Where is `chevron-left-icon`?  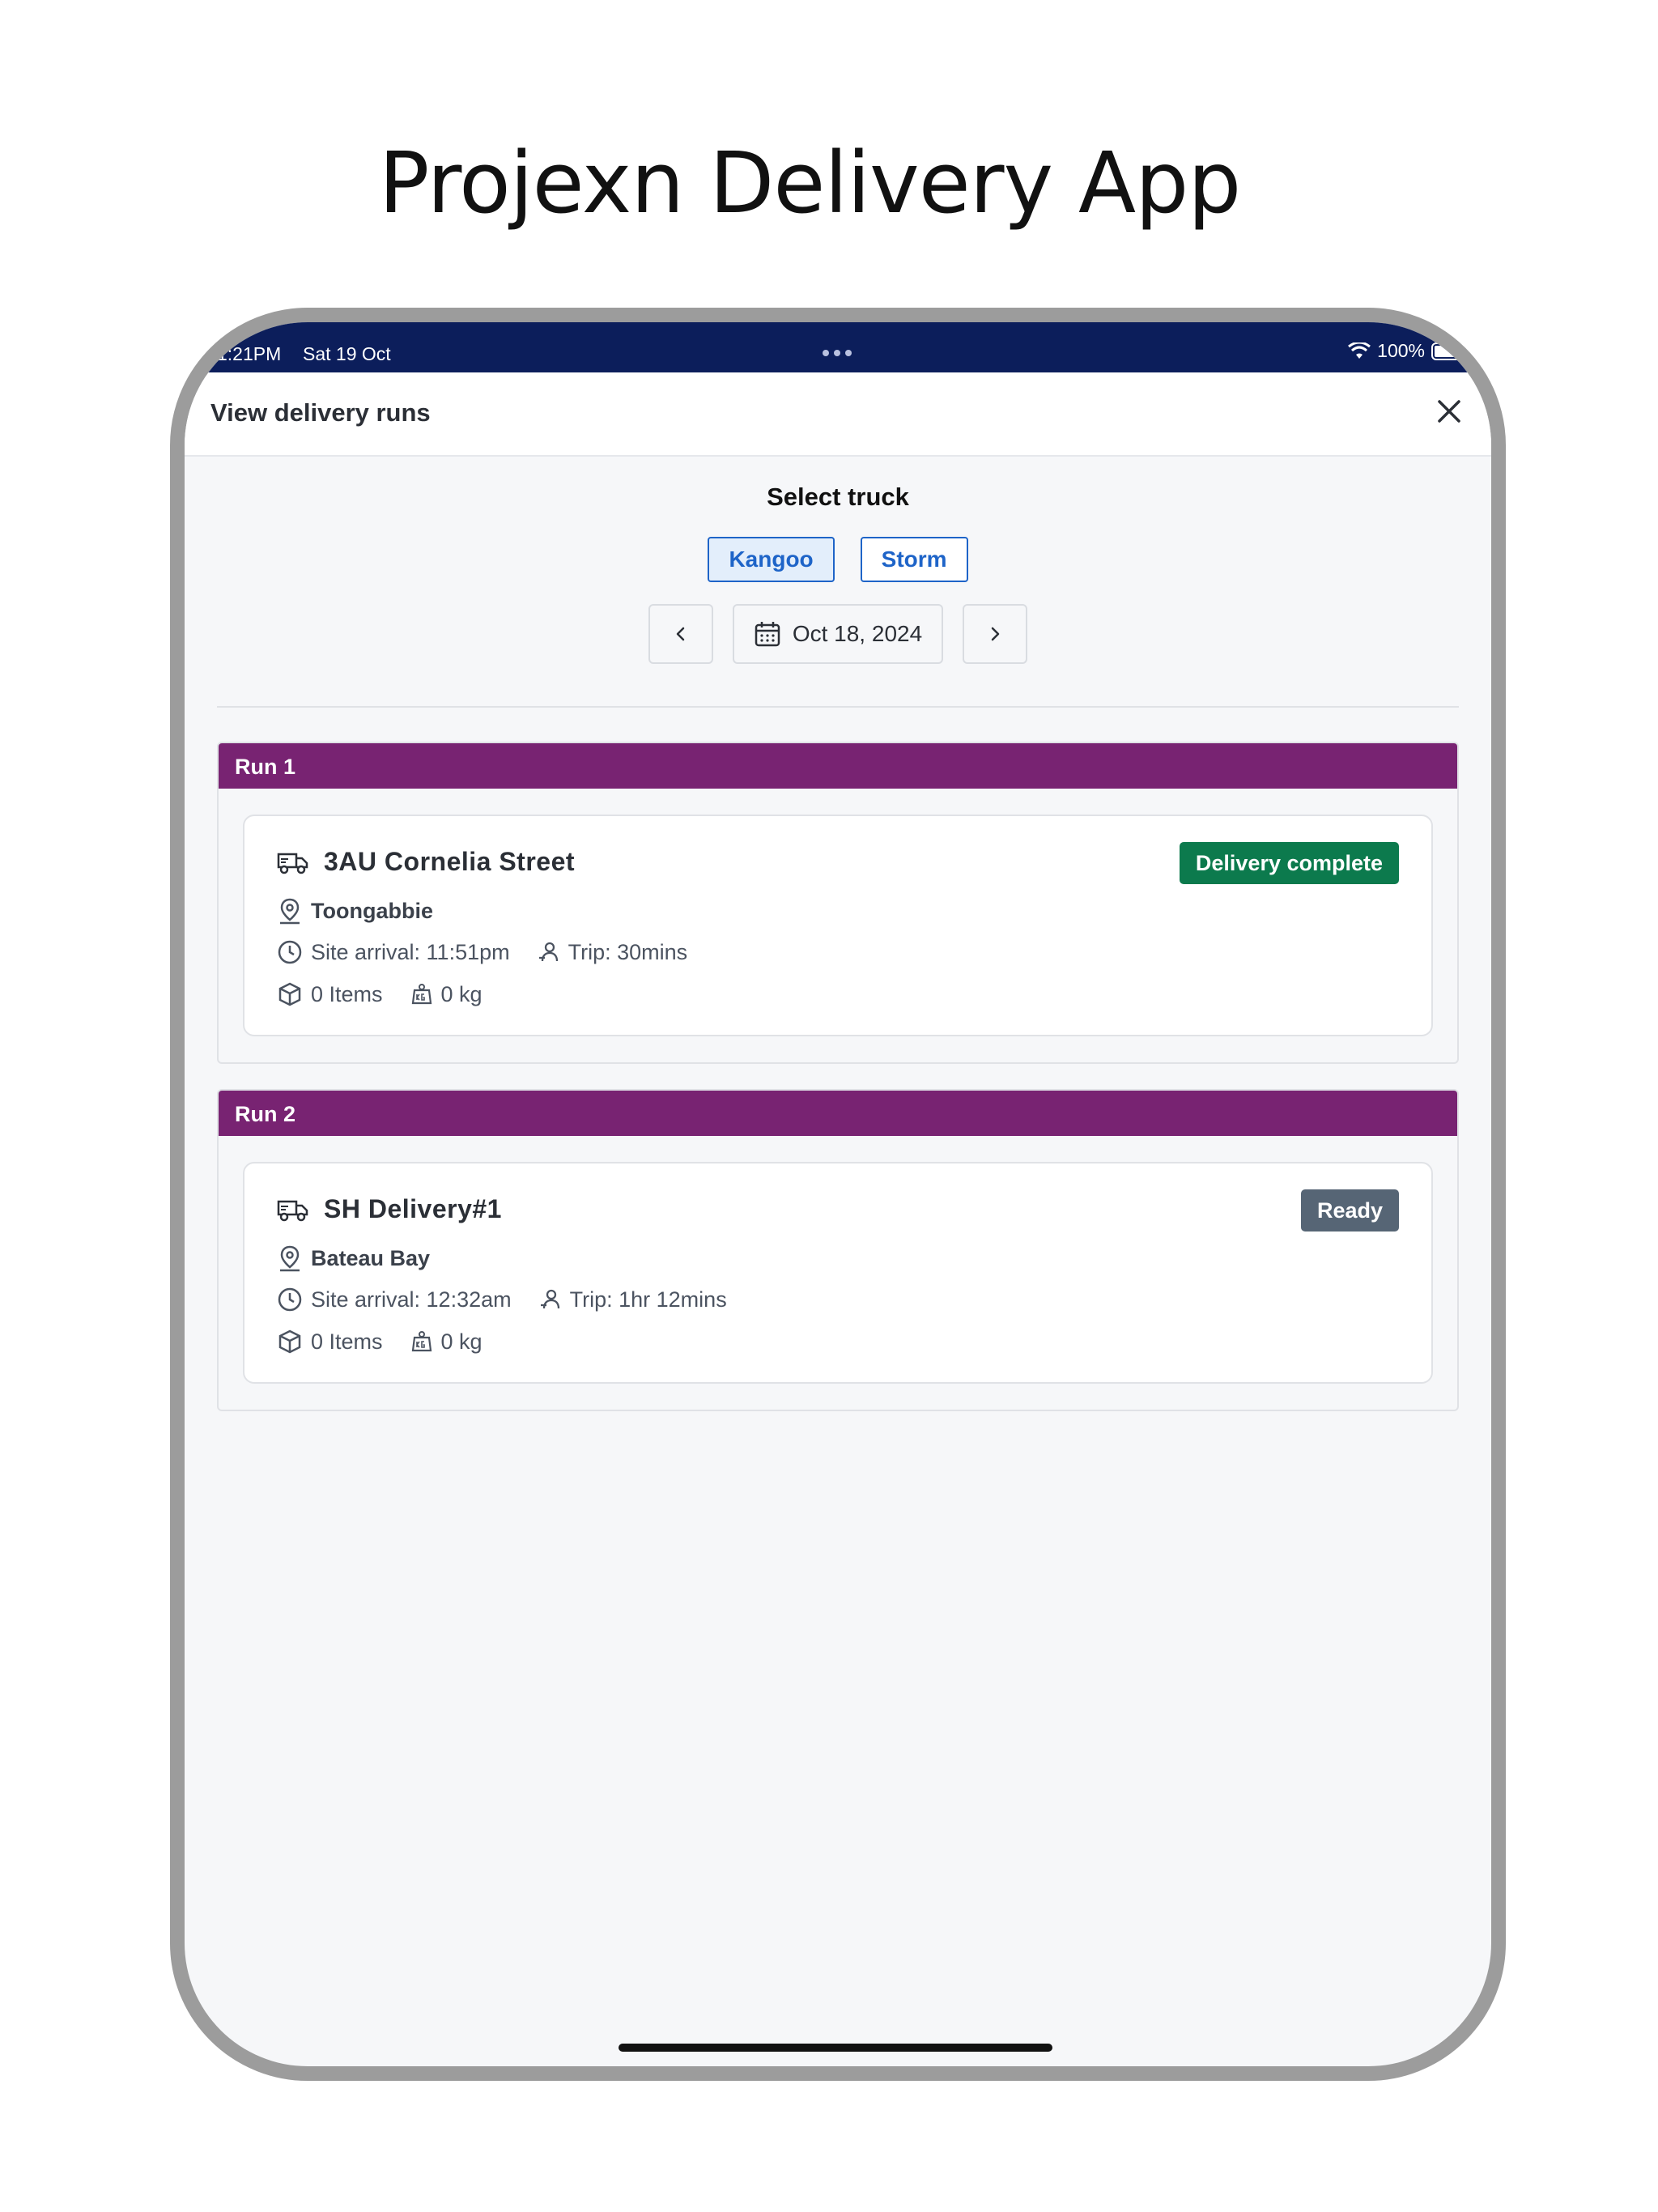 chevron-left-icon is located at coordinates (680, 634).